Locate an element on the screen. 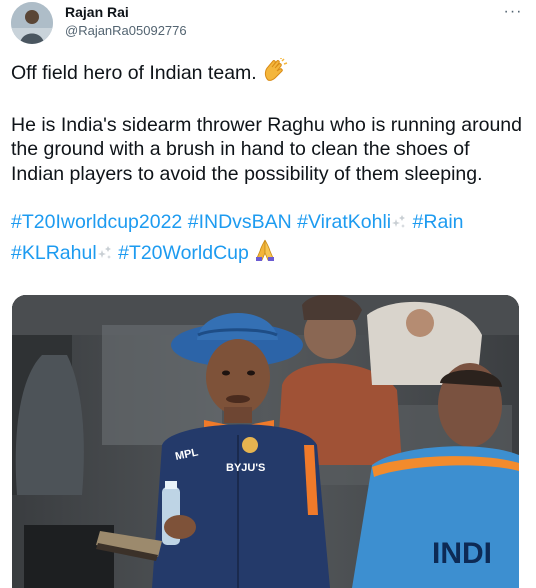 The height and width of the screenshot is (588, 536). hashtag-link: #Rain is located at coordinates (438, 222).